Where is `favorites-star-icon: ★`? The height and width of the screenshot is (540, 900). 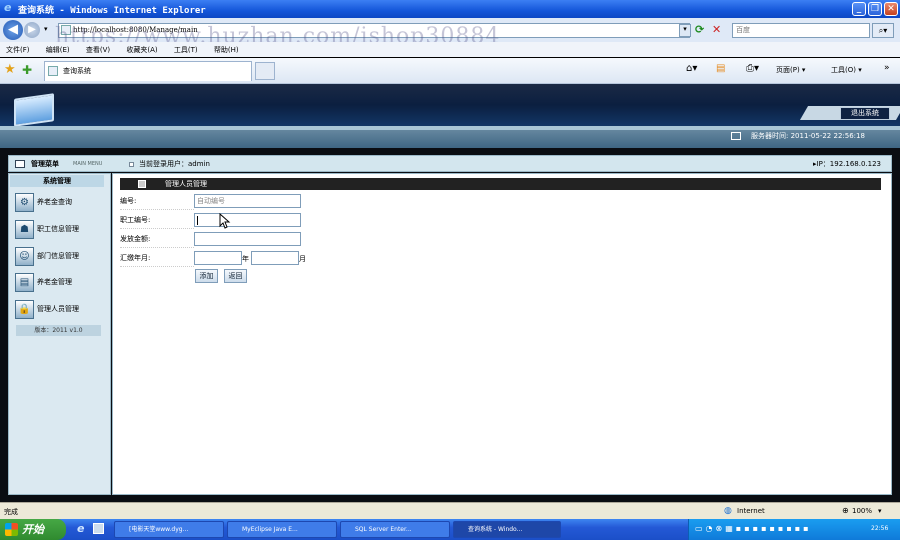 favorites-star-icon: ★ is located at coordinates (10, 69).